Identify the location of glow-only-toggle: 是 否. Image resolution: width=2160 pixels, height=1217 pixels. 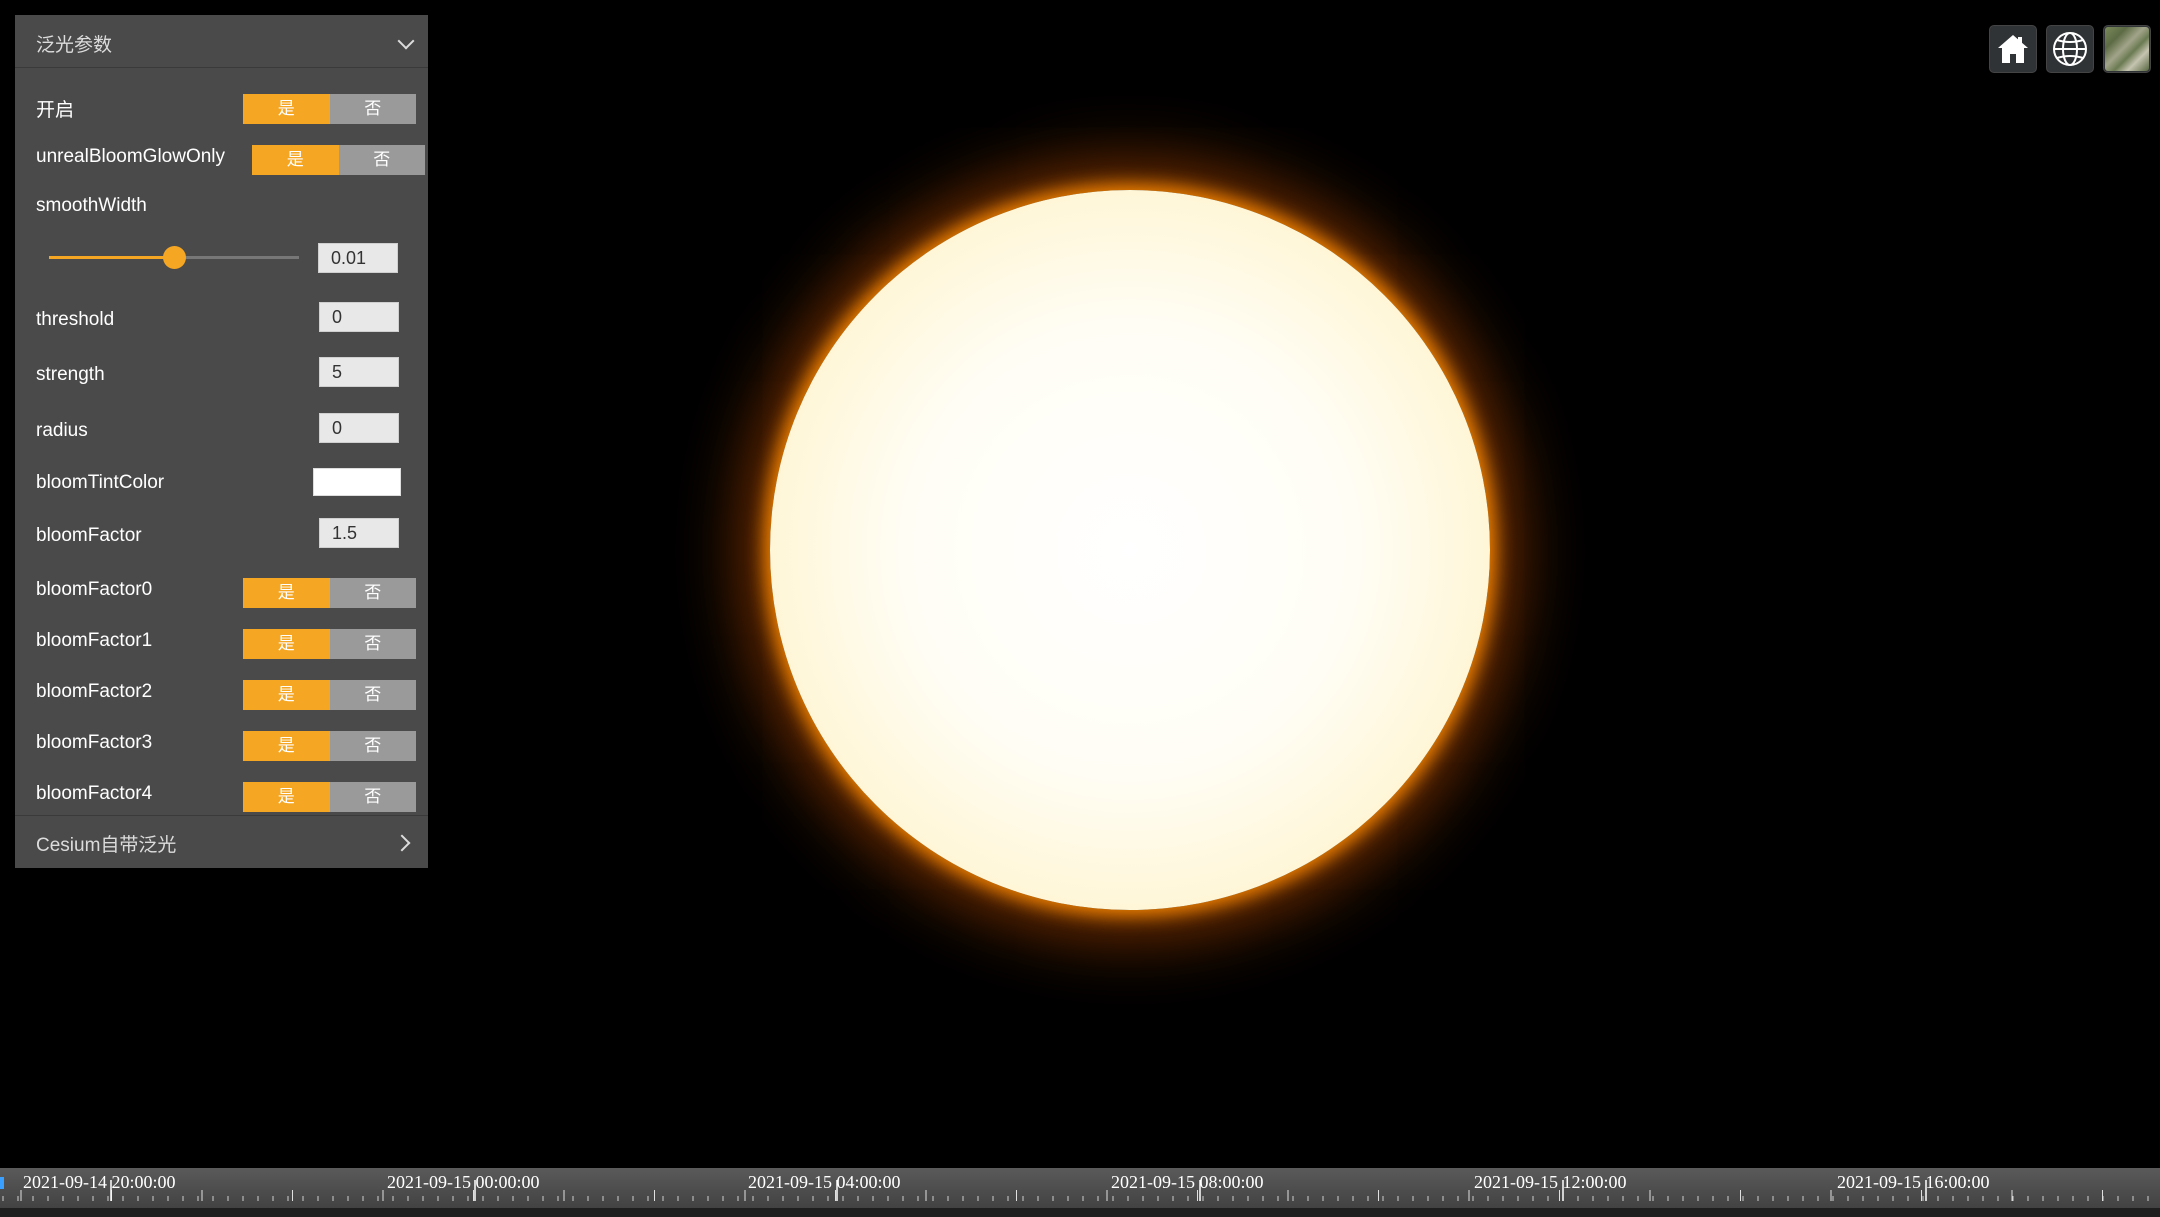
(338, 160).